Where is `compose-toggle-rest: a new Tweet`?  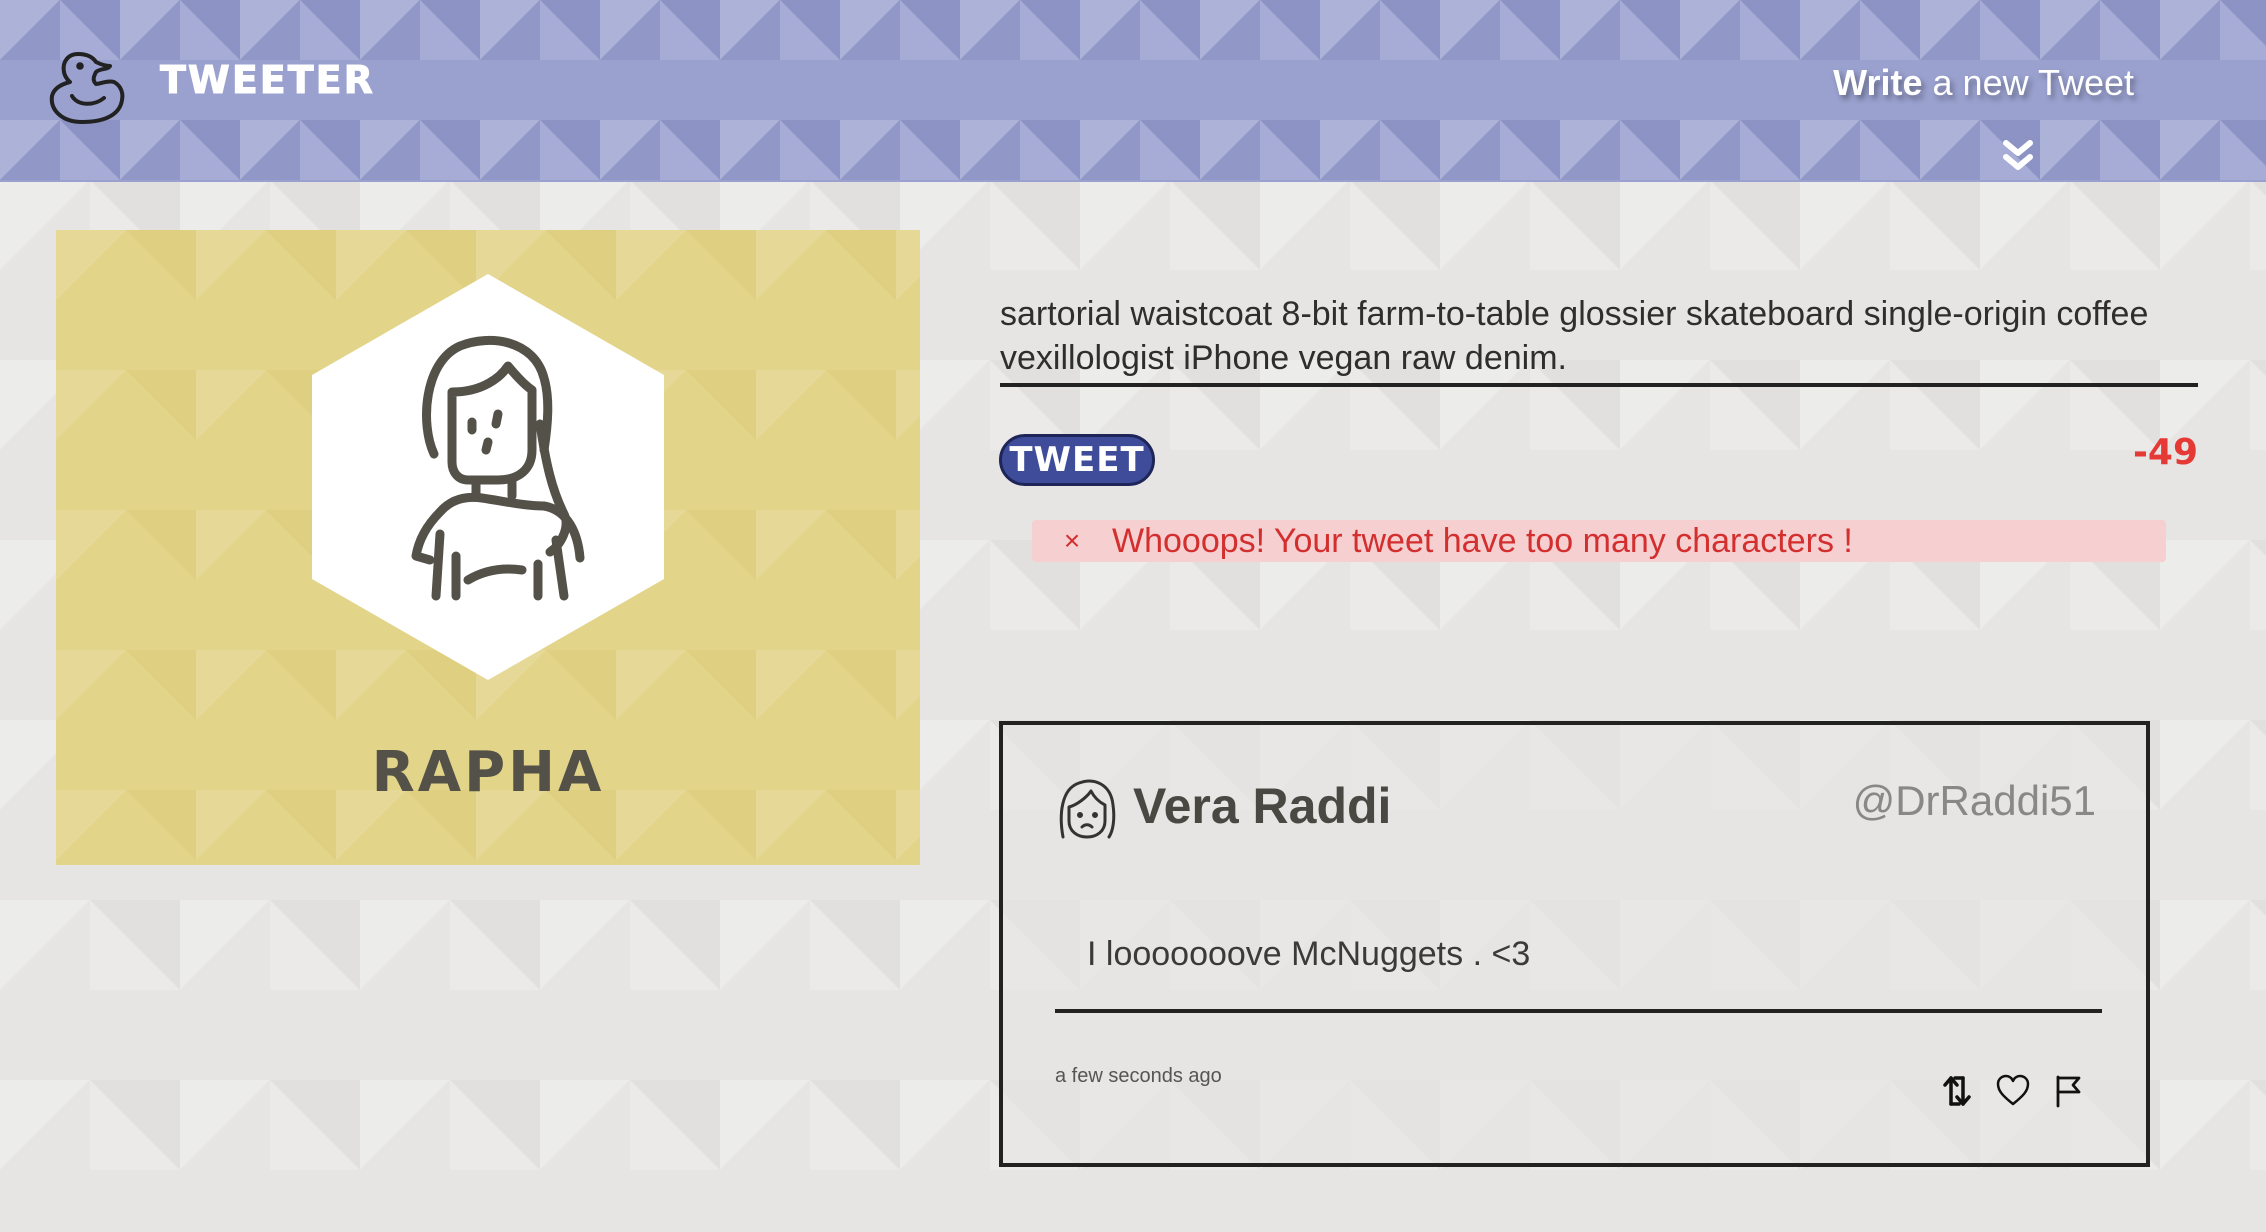 compose-toggle-rest: a new Tweet is located at coordinates (2028, 82).